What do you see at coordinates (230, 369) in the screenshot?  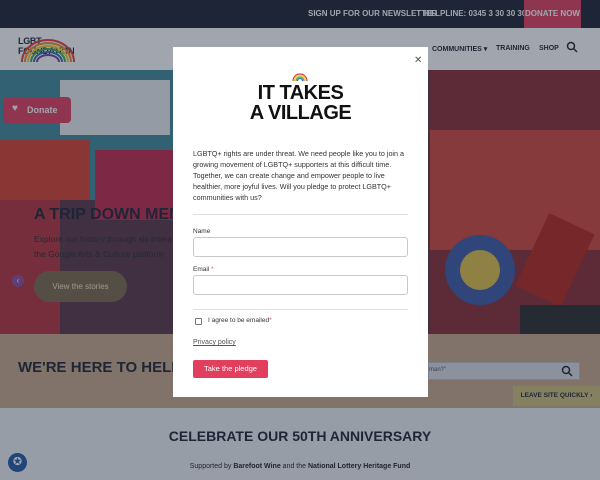 I see `take-pledge-button: Take the pledge` at bounding box center [230, 369].